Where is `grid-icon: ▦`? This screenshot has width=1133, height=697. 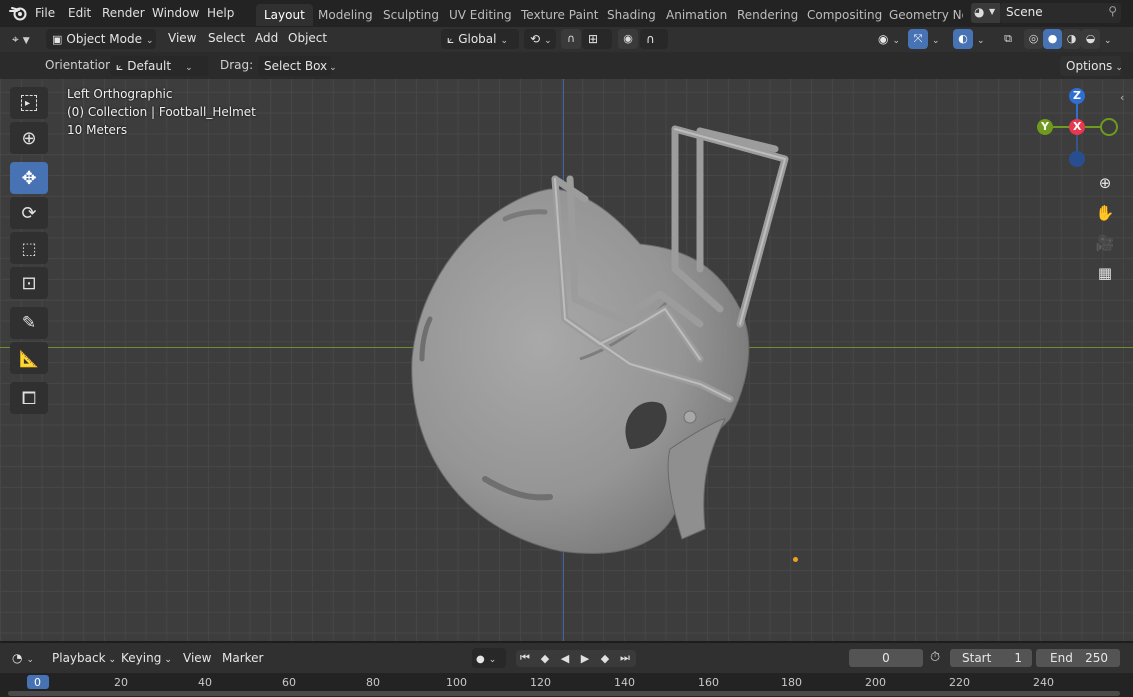 grid-icon: ▦ is located at coordinates (1105, 273).